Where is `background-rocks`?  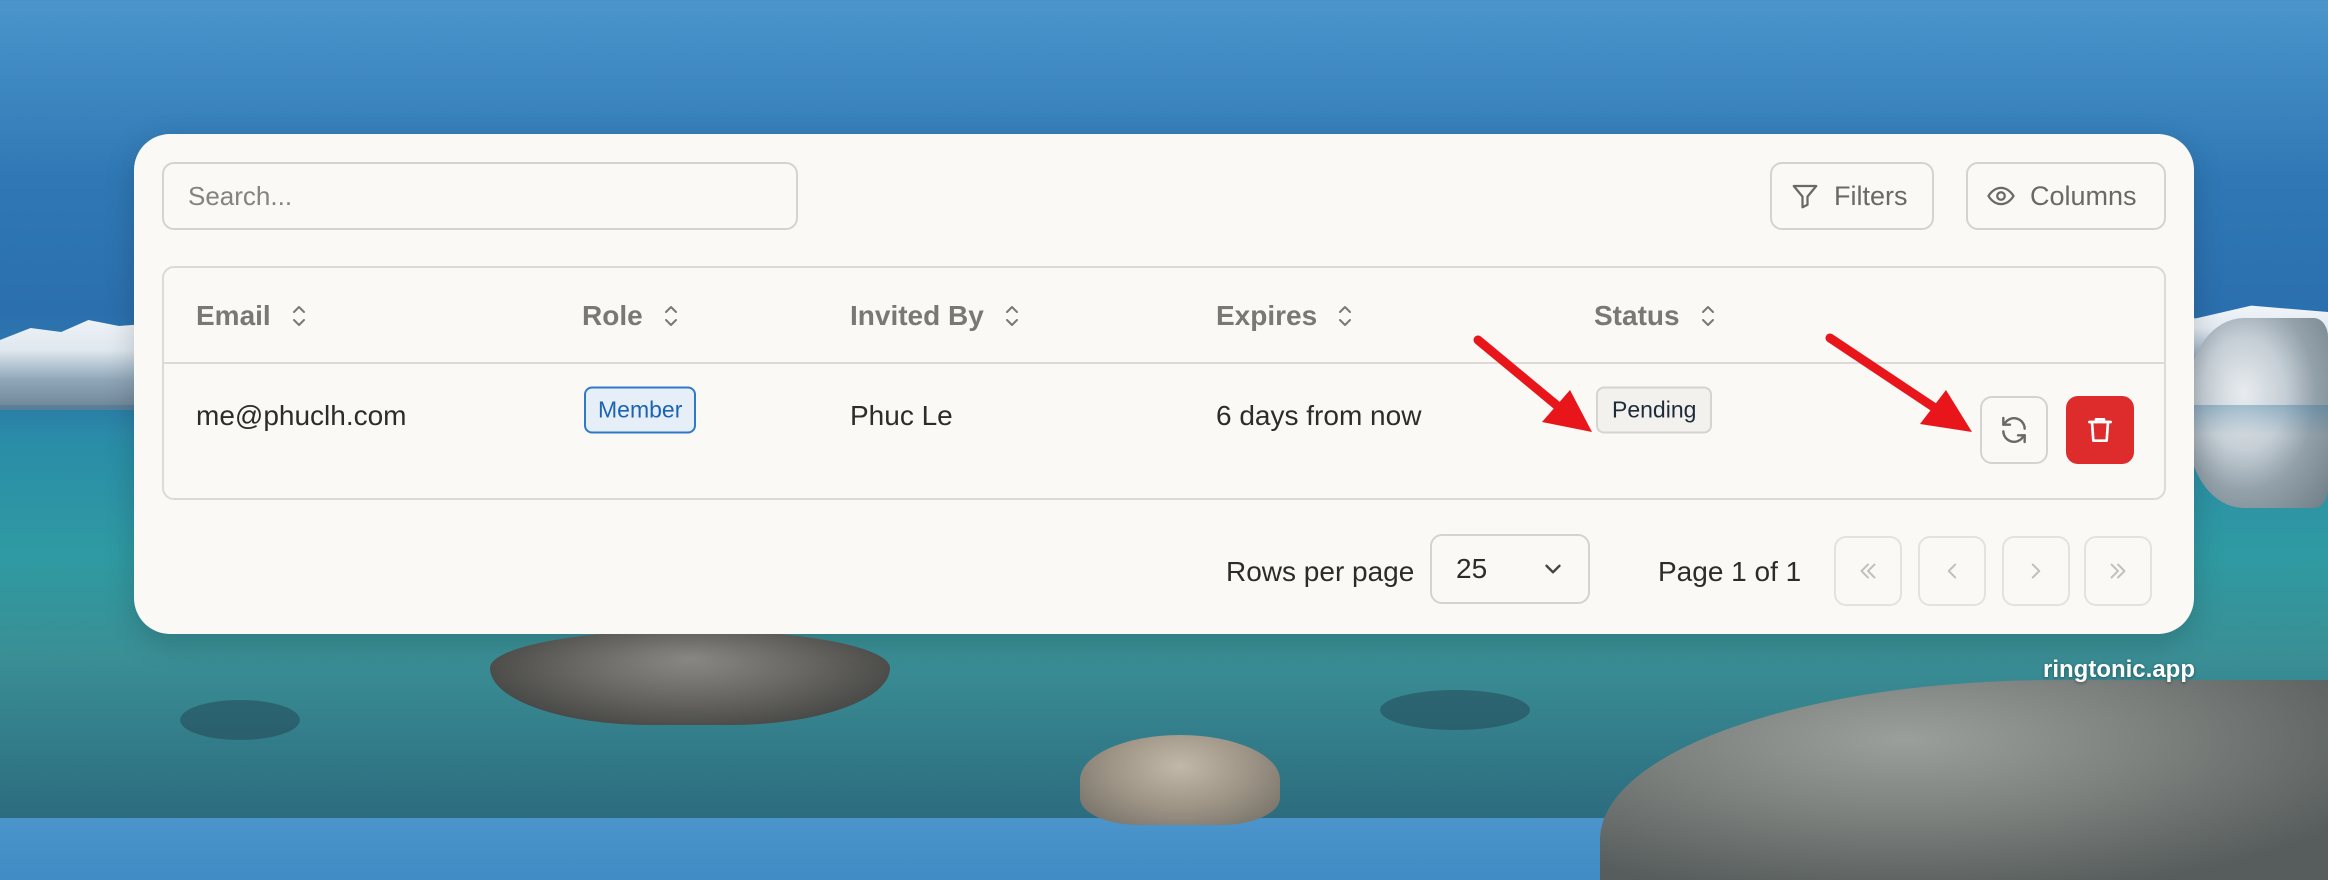 background-rocks is located at coordinates (2258, 413).